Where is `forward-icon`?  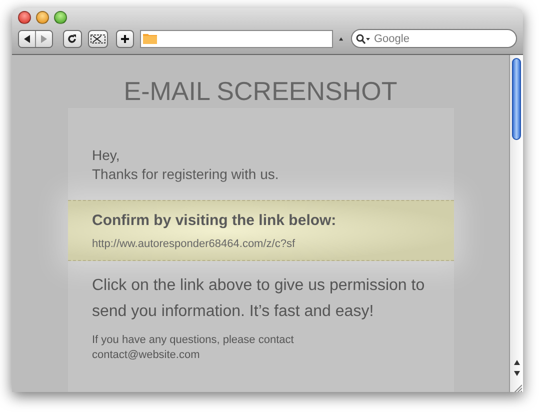 forward-icon is located at coordinates (44, 38).